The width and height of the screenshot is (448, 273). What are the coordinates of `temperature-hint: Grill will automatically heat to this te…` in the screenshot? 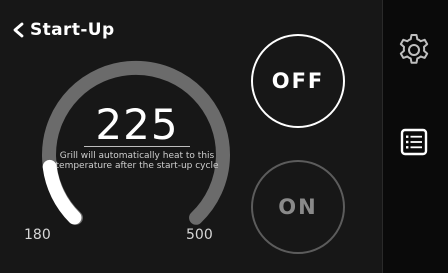 It's located at (137, 161).